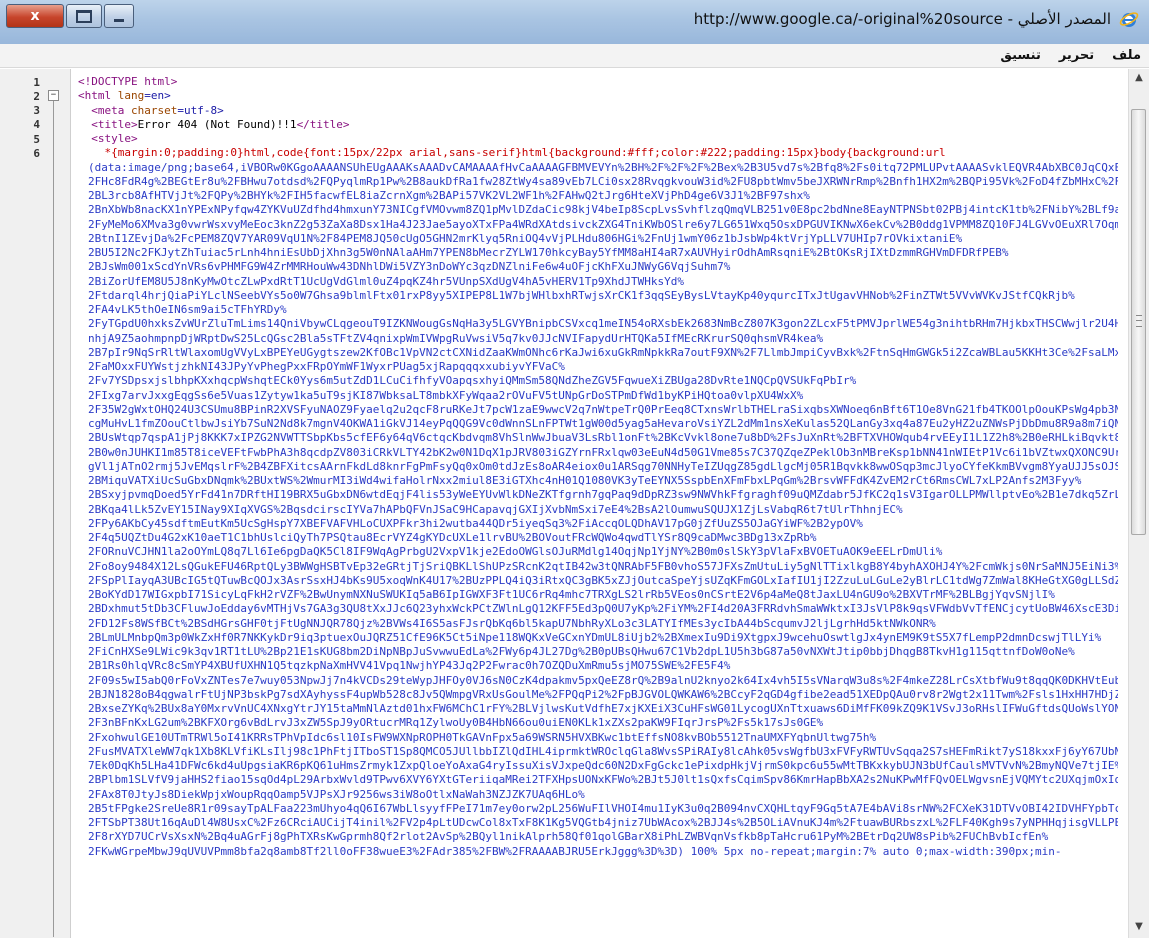 Image resolution: width=1149 pixels, height=938 pixels. What do you see at coordinates (1076, 55) in the screenshot?
I see `menu-edit: تحرير` at bounding box center [1076, 55].